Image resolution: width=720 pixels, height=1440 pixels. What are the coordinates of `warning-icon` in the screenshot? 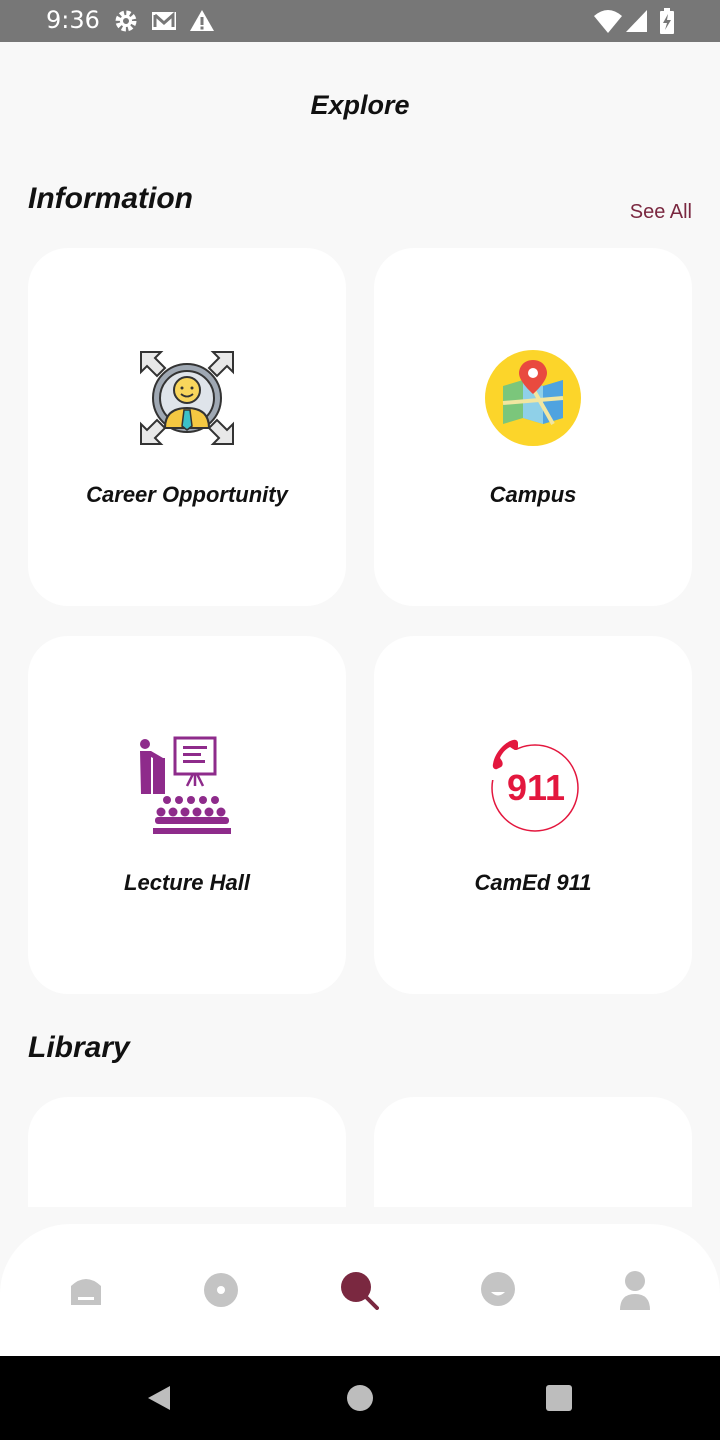 It's located at (202, 20).